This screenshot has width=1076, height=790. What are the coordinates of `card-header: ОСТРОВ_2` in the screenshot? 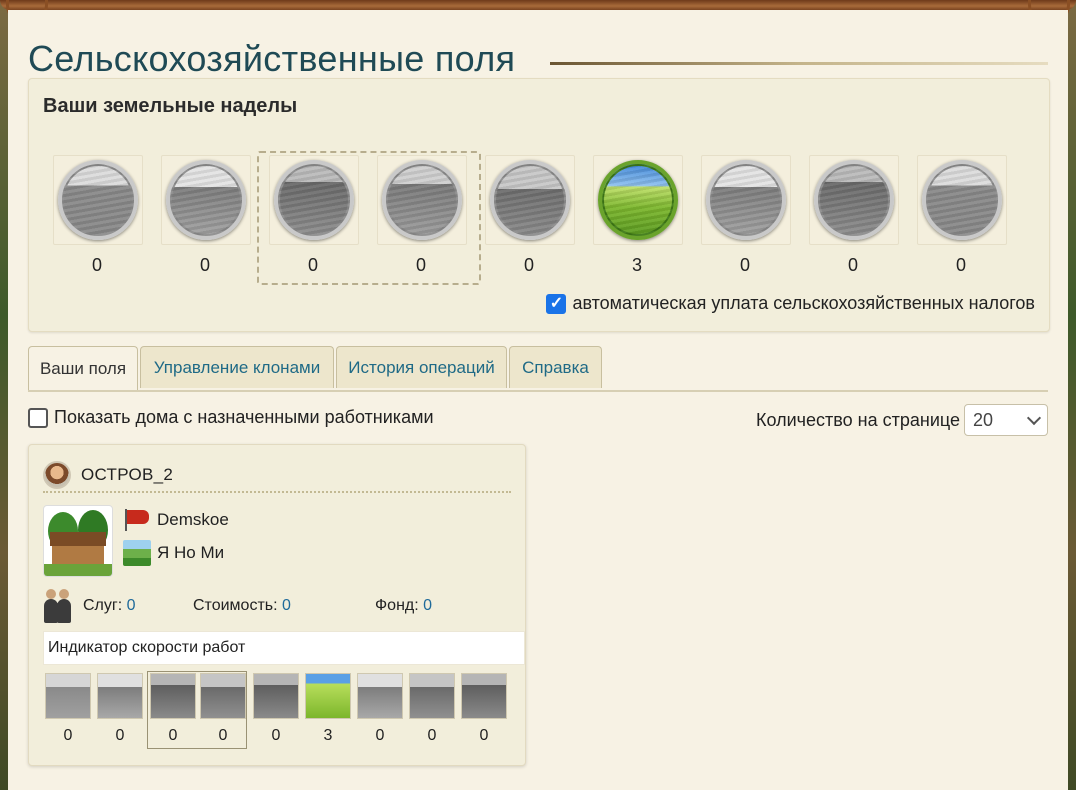 It's located at (277, 476).